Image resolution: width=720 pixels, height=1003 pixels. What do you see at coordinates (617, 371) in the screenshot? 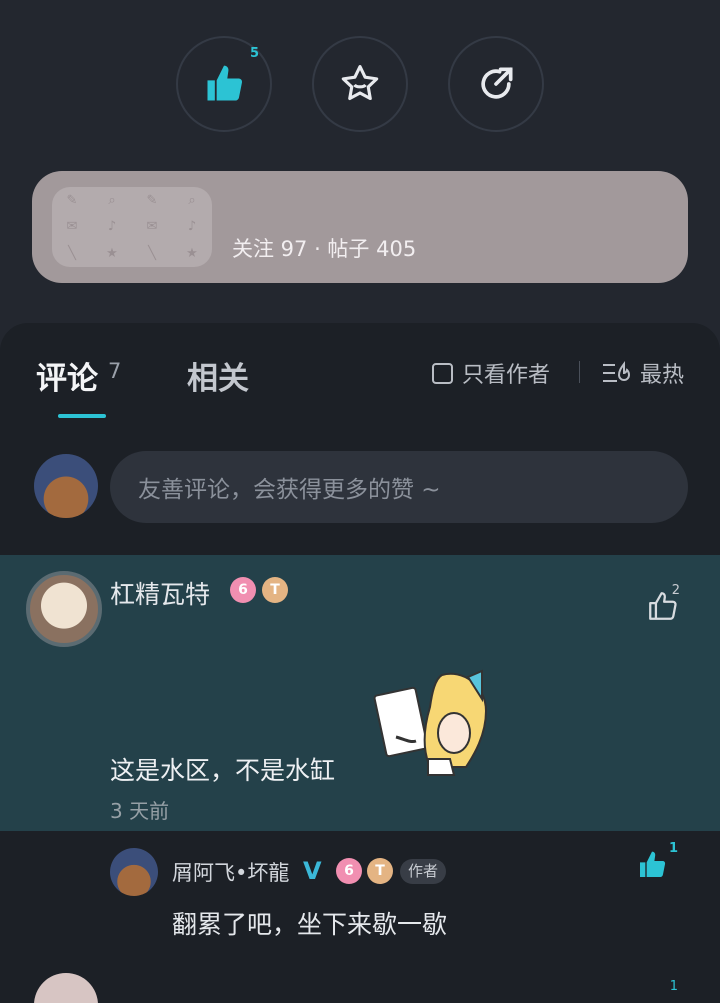
I see `sort-icon` at bounding box center [617, 371].